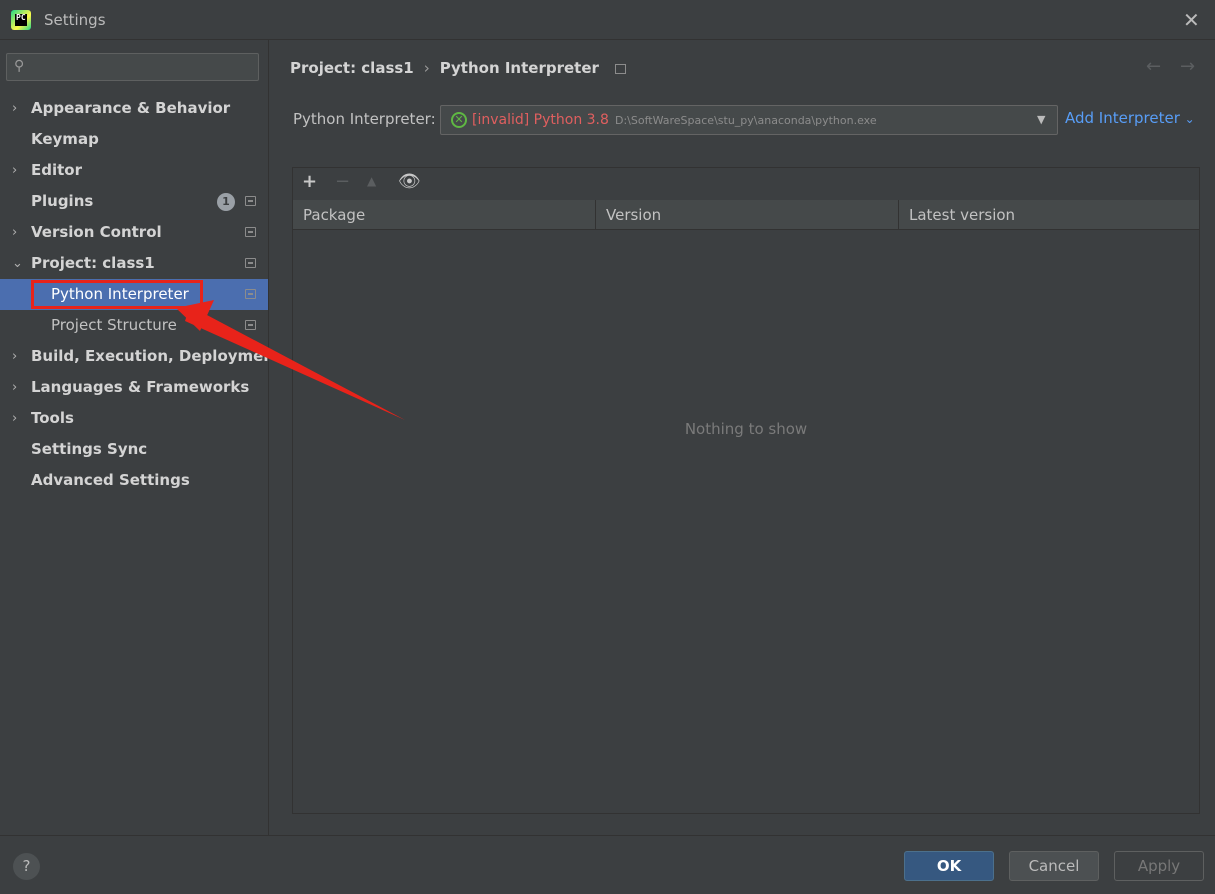 This screenshot has height=894, width=1215. I want to click on eye-icon: 👁, so click(409, 181).